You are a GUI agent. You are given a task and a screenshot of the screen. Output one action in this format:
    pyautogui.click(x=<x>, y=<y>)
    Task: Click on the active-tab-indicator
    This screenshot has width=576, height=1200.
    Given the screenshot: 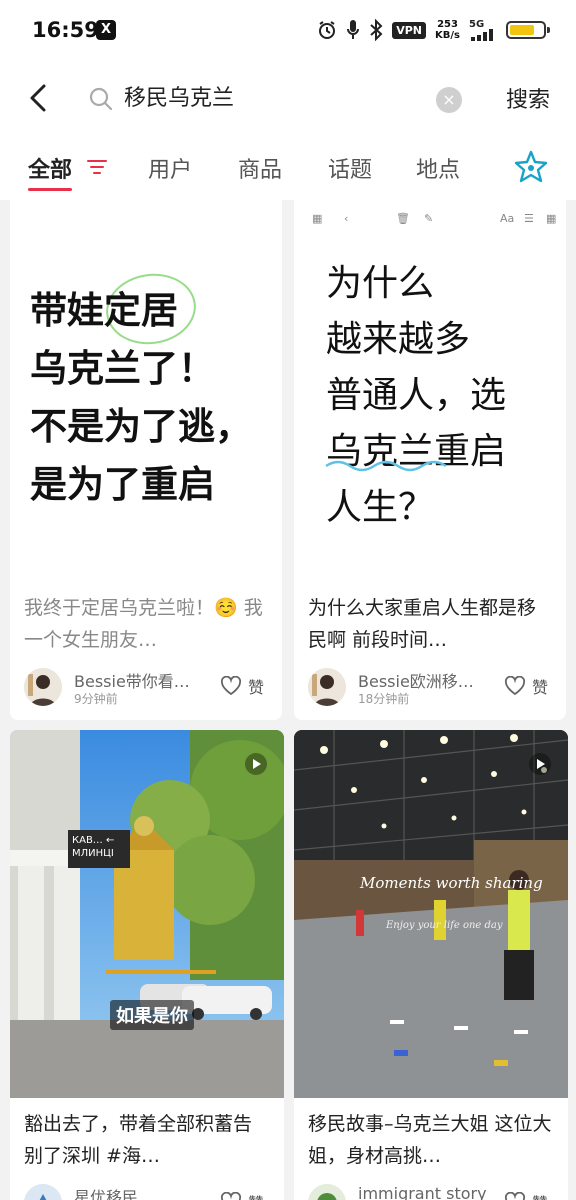 What is the action you would take?
    pyautogui.click(x=50, y=189)
    